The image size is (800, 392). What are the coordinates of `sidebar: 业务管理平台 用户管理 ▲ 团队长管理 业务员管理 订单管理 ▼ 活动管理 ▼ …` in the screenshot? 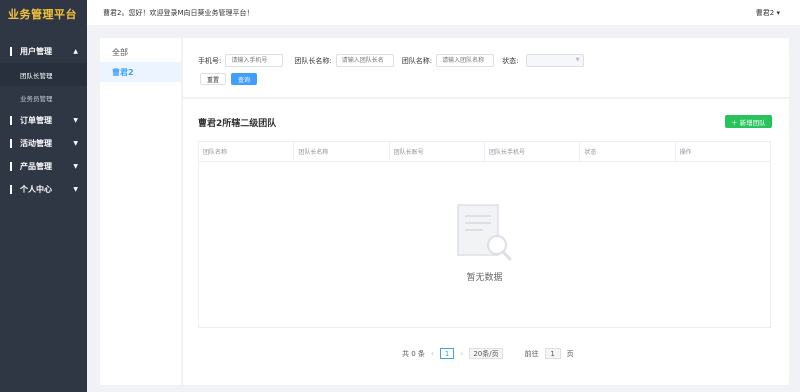 It's located at (43, 196).